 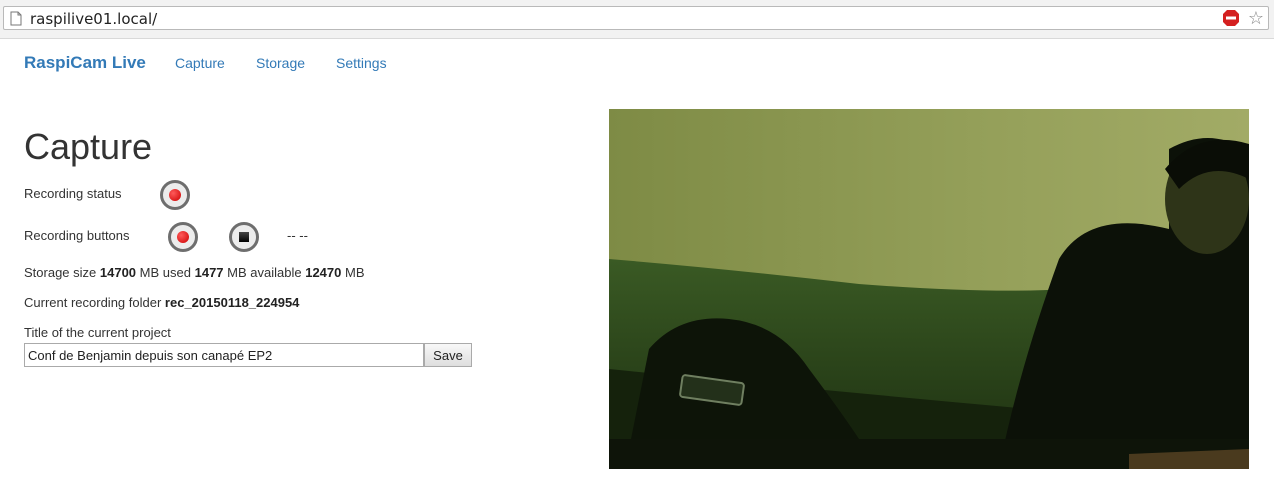 I want to click on storage-unit: MB, so click(x=355, y=272).